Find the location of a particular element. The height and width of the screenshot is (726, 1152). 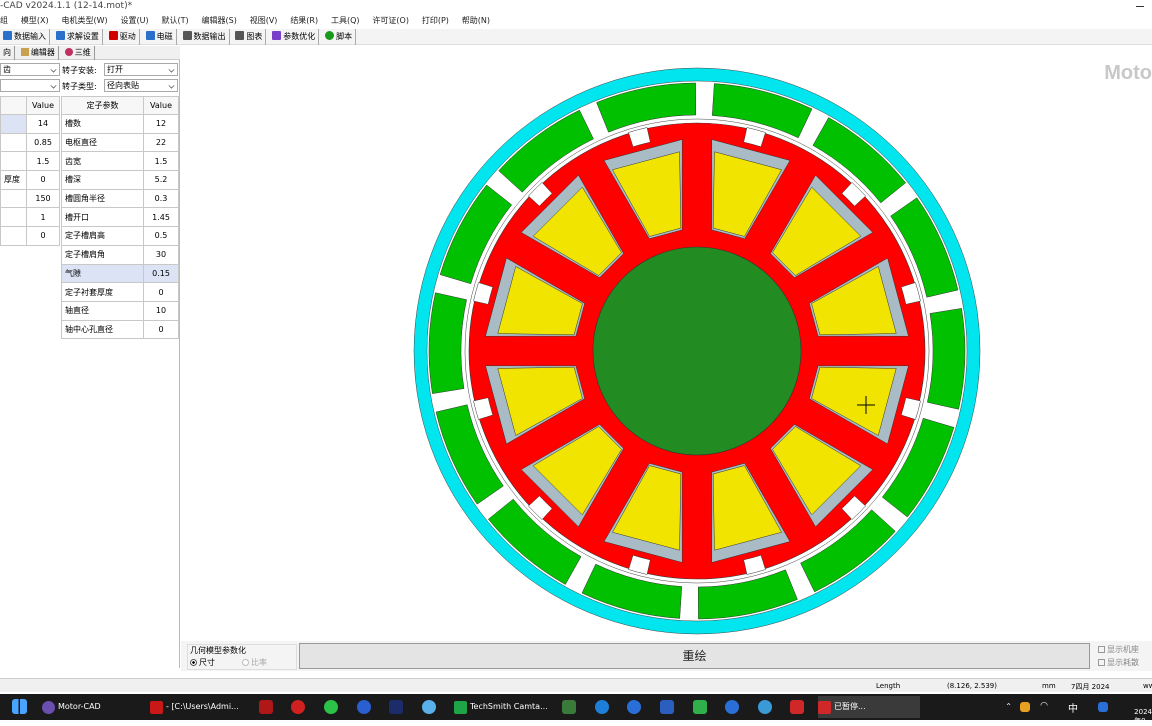

param-value: 1 is located at coordinates (43, 217).